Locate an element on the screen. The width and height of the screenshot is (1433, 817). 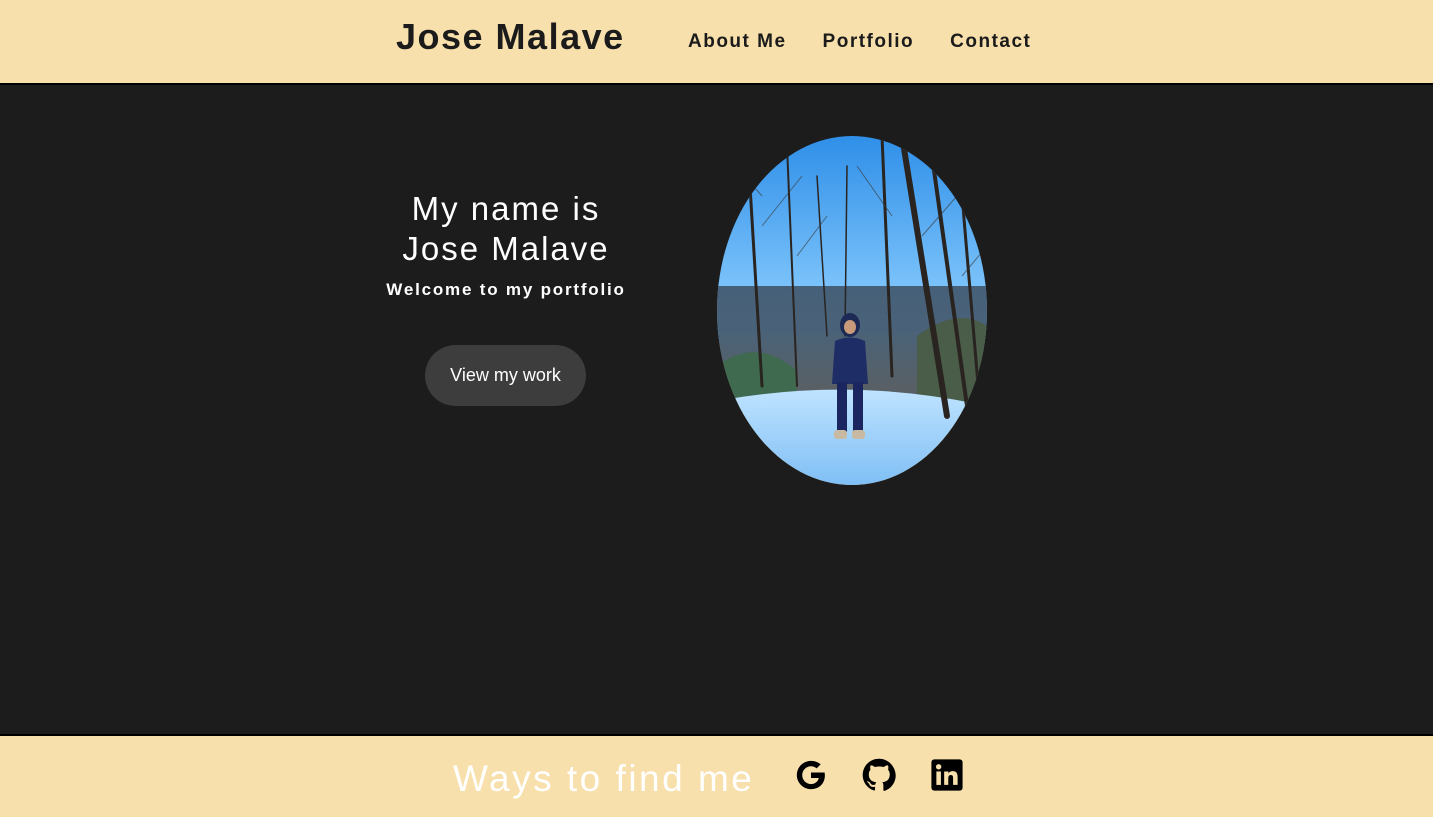
linkedin-icon is located at coordinates (947, 775).